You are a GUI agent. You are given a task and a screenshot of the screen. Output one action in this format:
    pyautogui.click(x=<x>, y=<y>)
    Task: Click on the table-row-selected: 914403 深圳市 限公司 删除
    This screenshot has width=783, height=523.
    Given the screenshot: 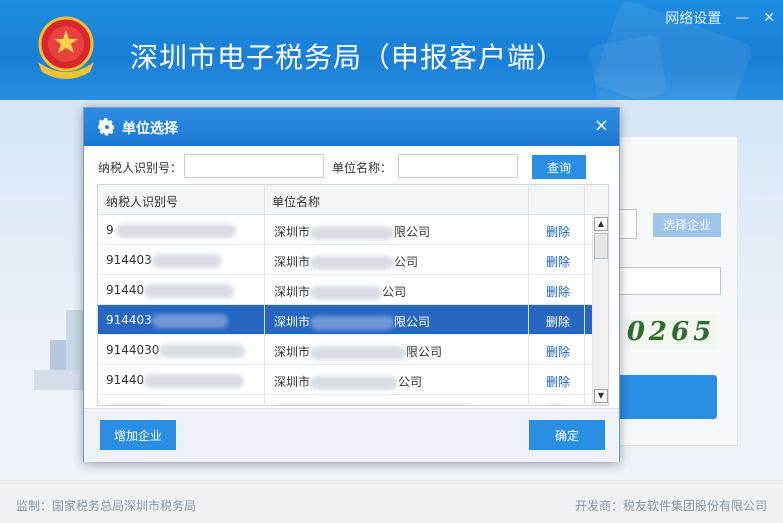 What is the action you would take?
    pyautogui.click(x=346, y=320)
    